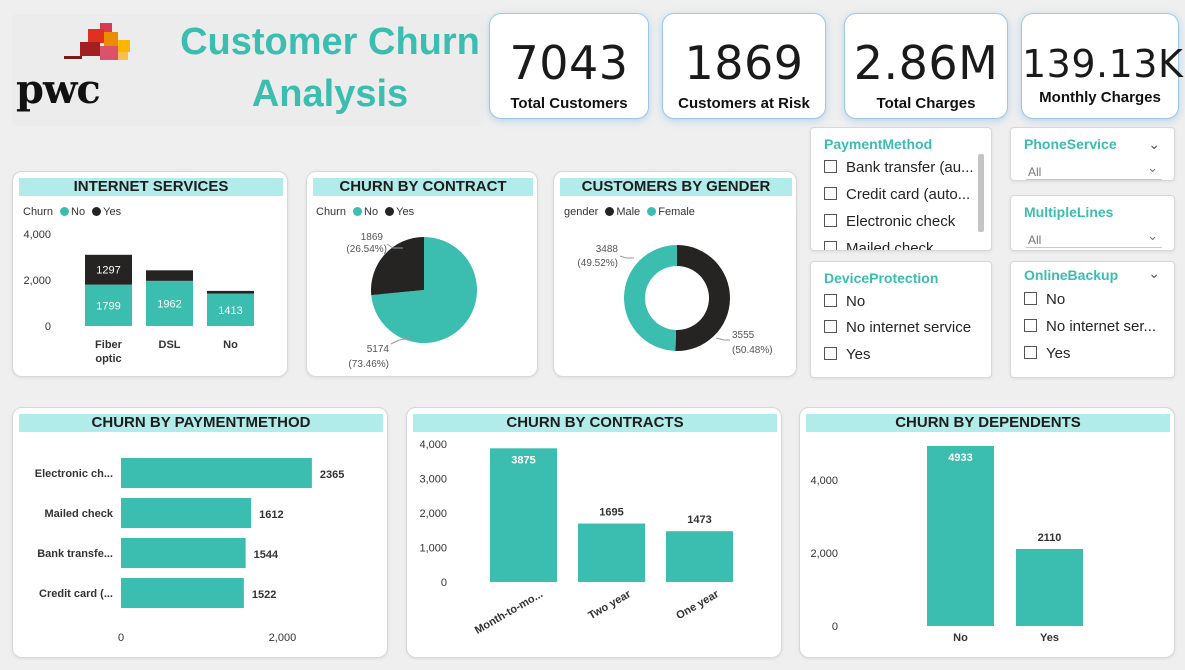 The width and height of the screenshot is (1185, 670). I want to click on slicer-item: No internet service, so click(897, 327).